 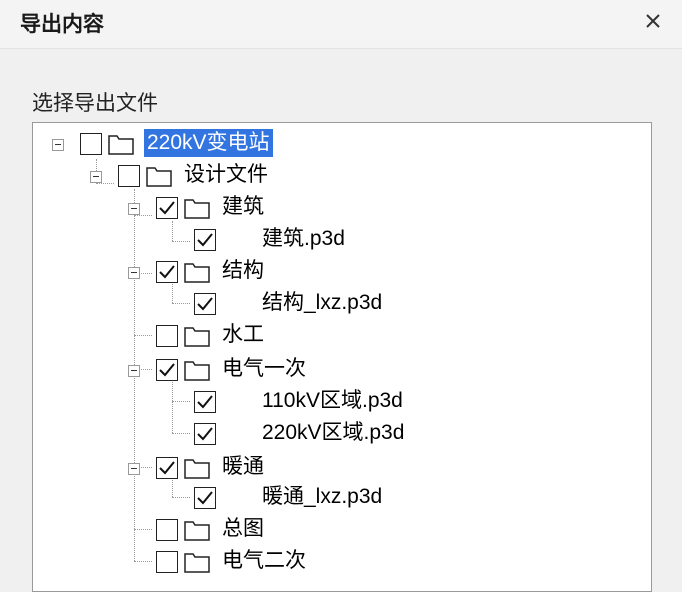 I want to click on tree-node-label: 110kV区域.p3d, so click(x=332, y=401).